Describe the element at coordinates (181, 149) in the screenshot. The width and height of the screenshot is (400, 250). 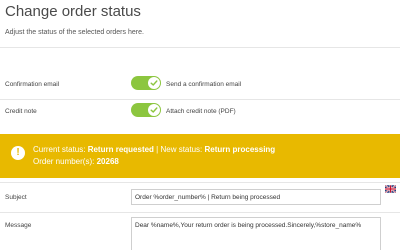
I see `new-status-label: New status:` at that location.